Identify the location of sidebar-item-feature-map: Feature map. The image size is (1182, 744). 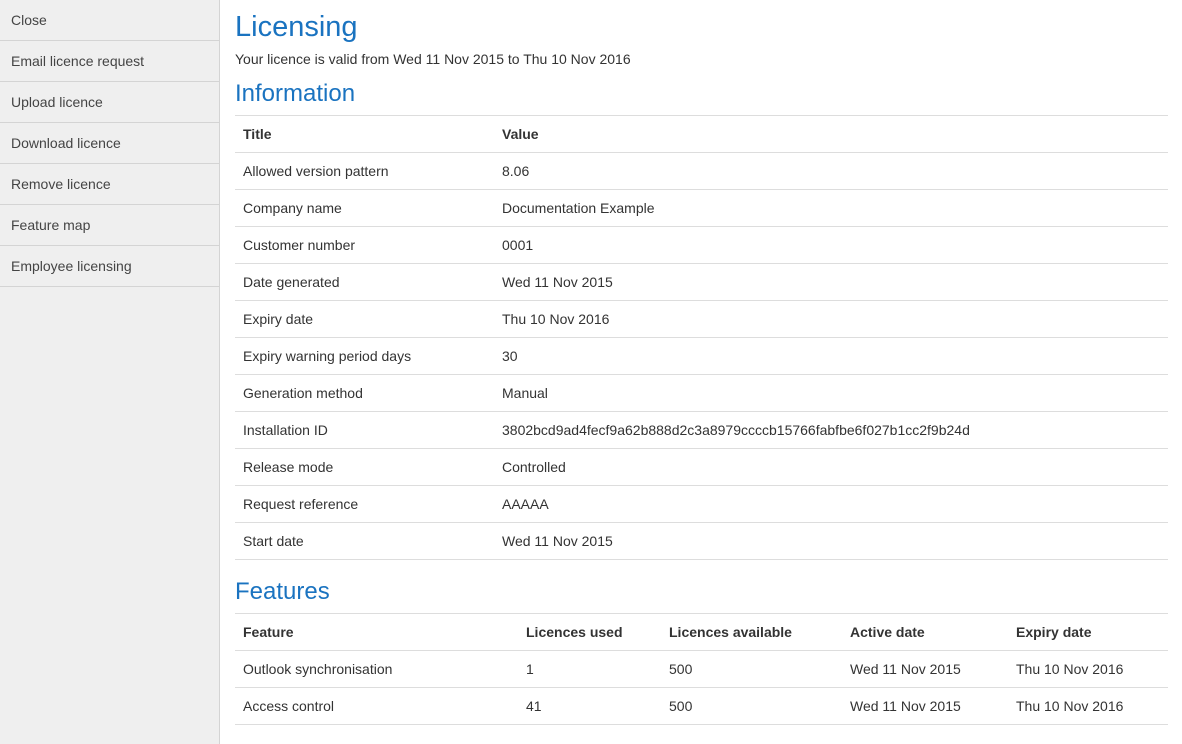
(109, 225).